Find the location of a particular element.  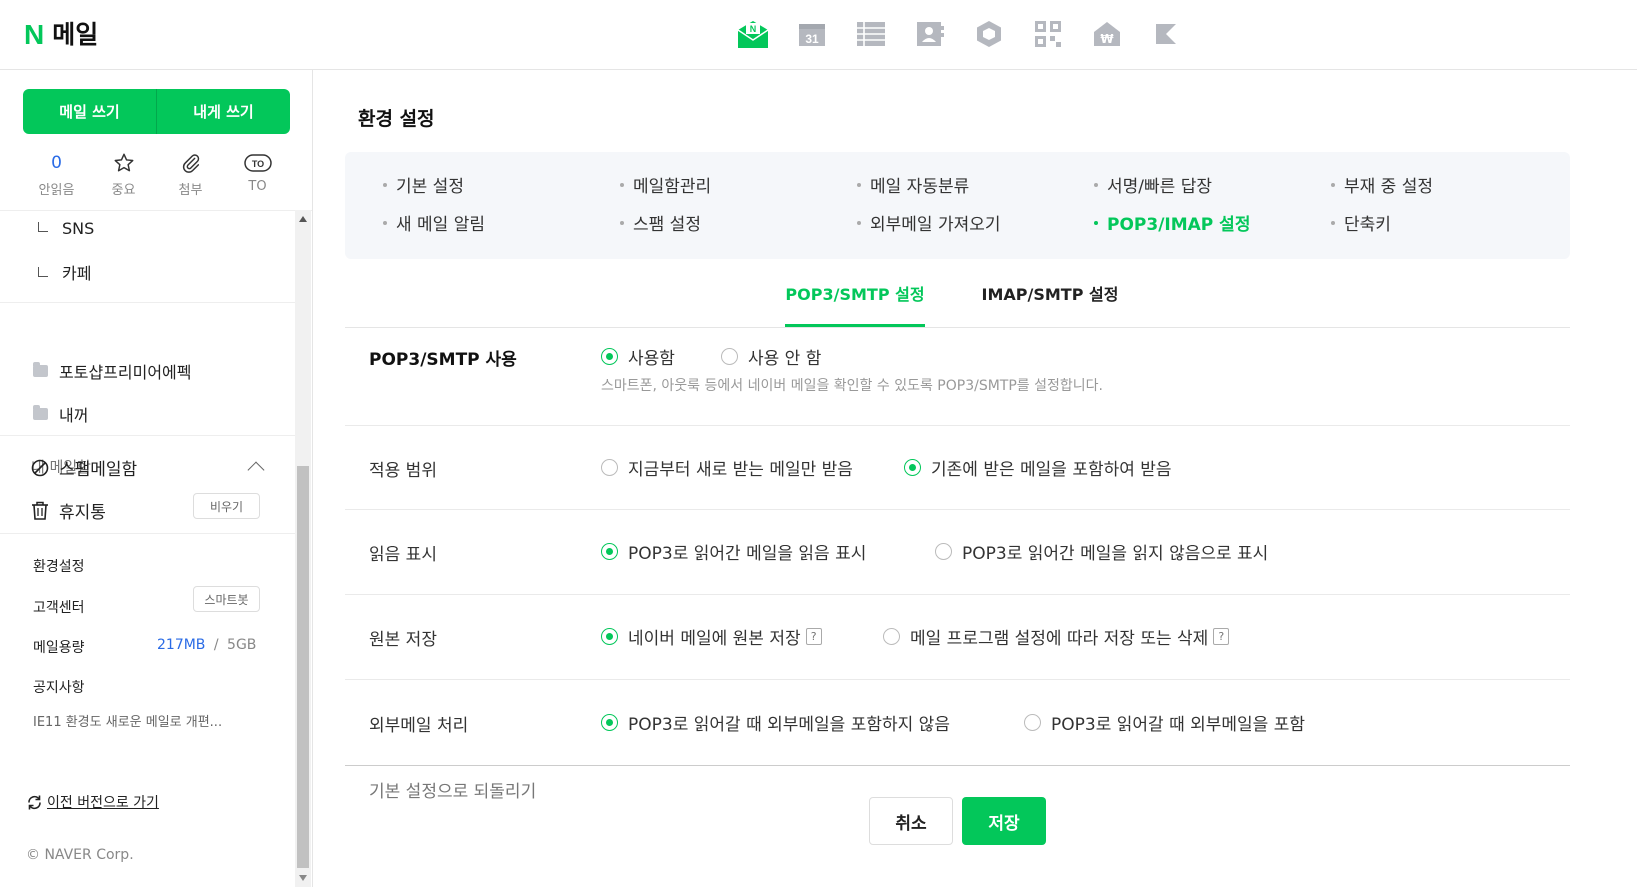

quota-used: 217MB is located at coordinates (181, 645).